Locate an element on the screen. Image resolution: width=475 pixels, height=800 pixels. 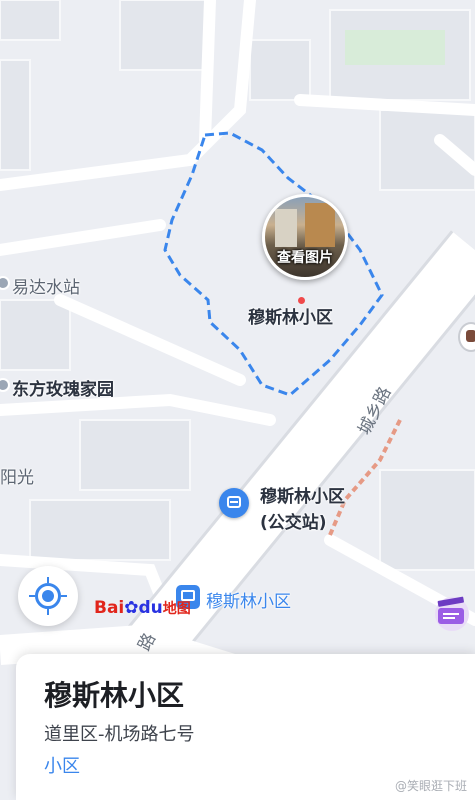
bus-stop-name: 穆斯林小区 is located at coordinates (302, 494).